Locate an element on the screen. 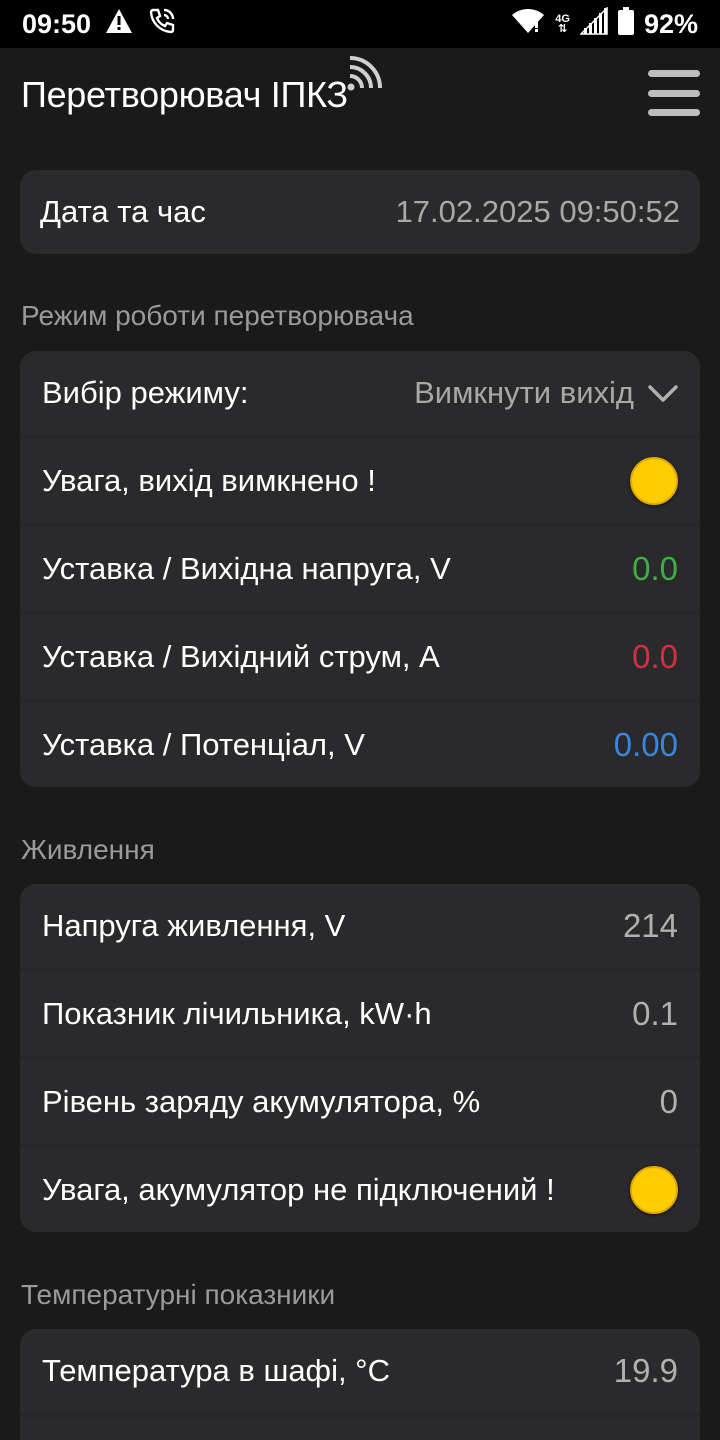  power-section-title: Живлення is located at coordinates (88, 849).